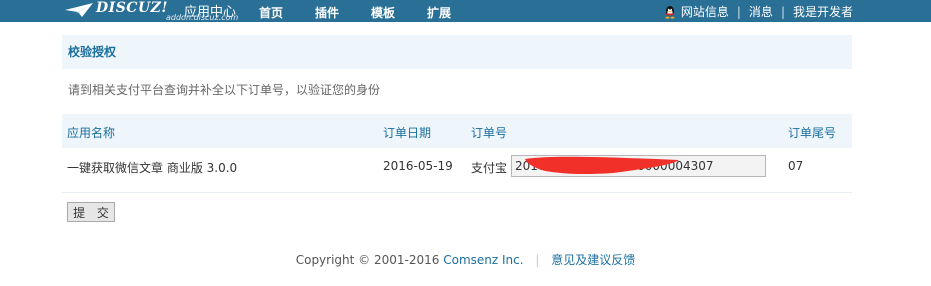 The image size is (931, 286). What do you see at coordinates (638, 166) in the screenshot?
I see `order-number-input` at bounding box center [638, 166].